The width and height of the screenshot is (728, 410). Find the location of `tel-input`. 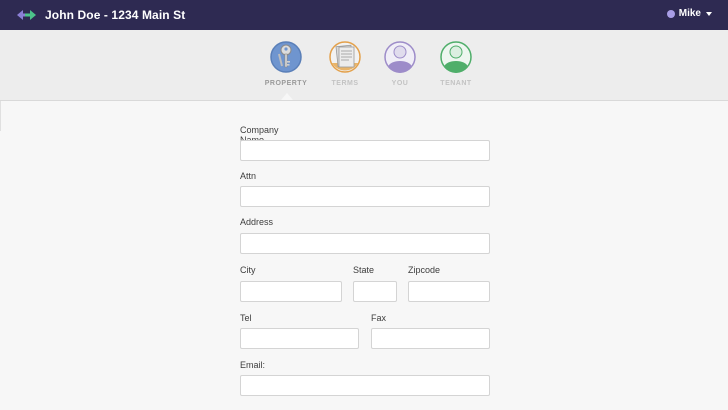

tel-input is located at coordinates (299, 338).